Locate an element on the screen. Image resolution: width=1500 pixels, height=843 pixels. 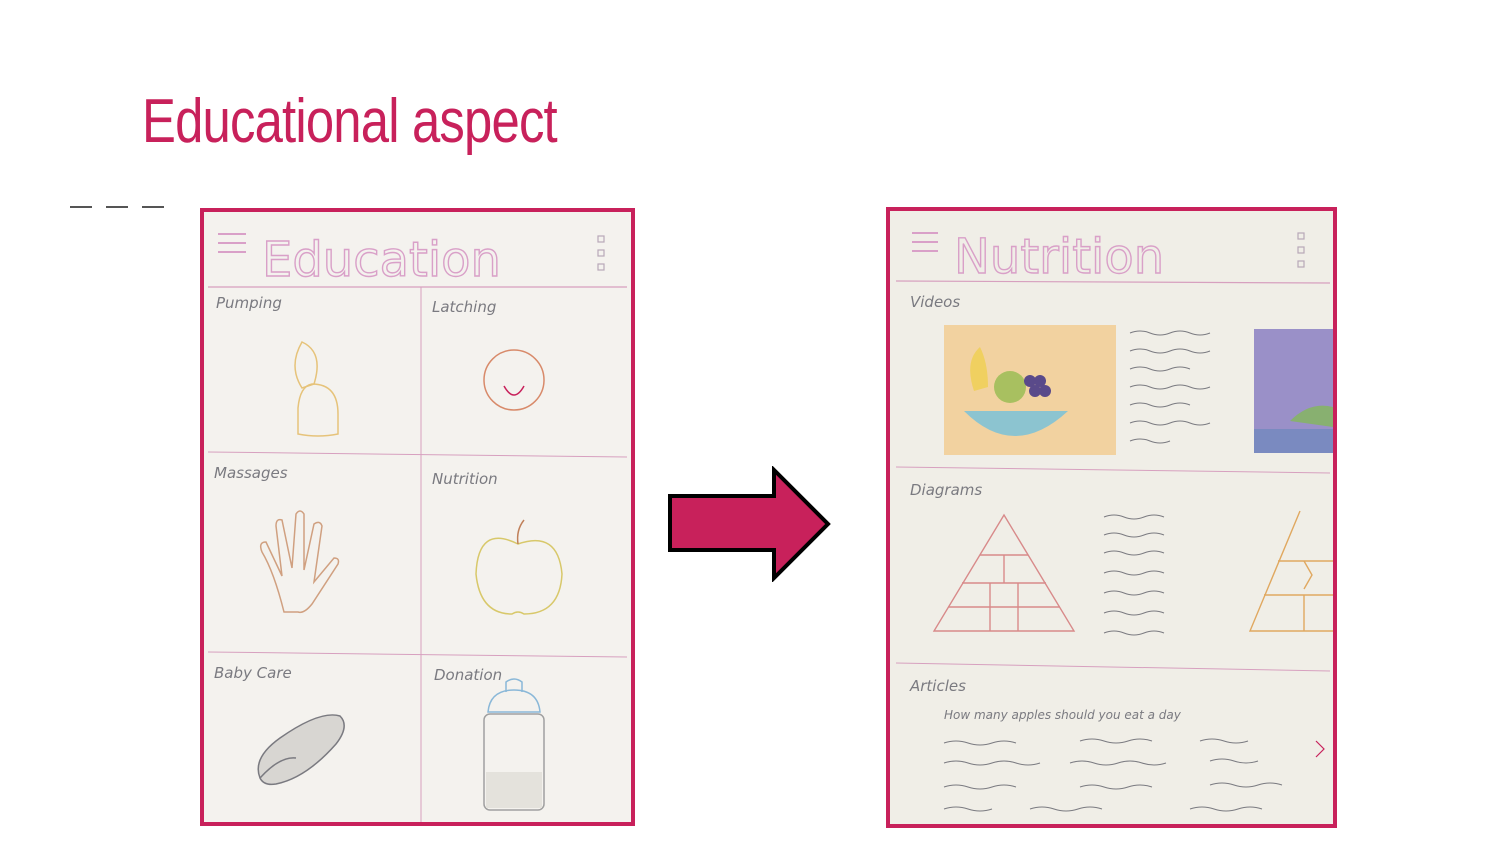
arrow-right-icon is located at coordinates (749, 524).